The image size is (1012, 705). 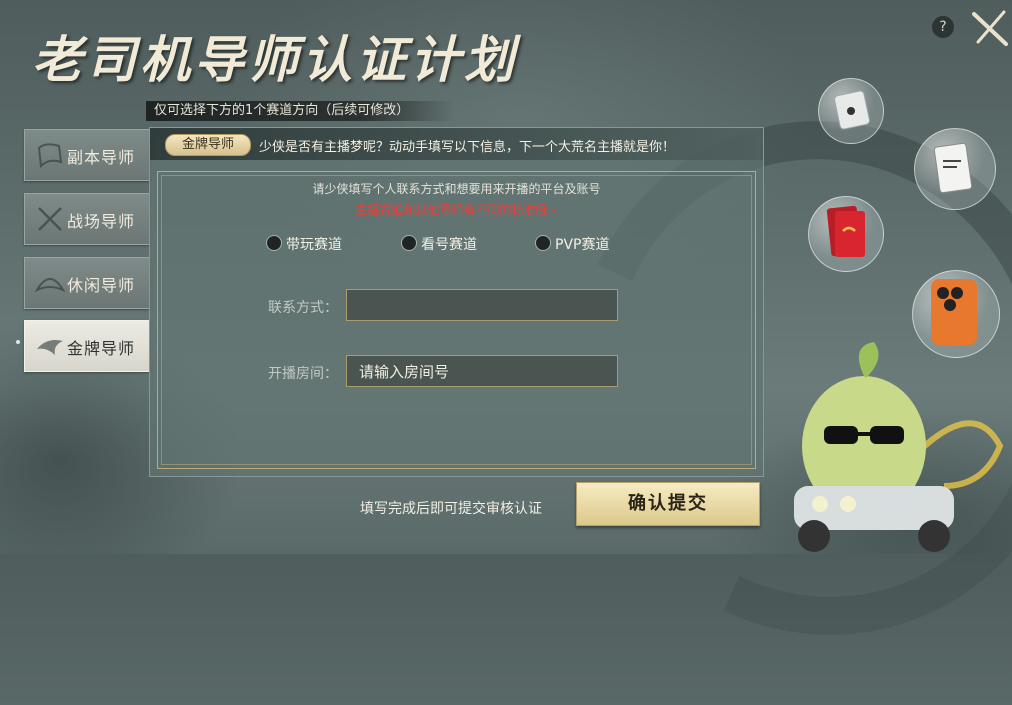 What do you see at coordinates (482, 371) in the screenshot?
I see `room-input: 请输入房间号` at bounding box center [482, 371].